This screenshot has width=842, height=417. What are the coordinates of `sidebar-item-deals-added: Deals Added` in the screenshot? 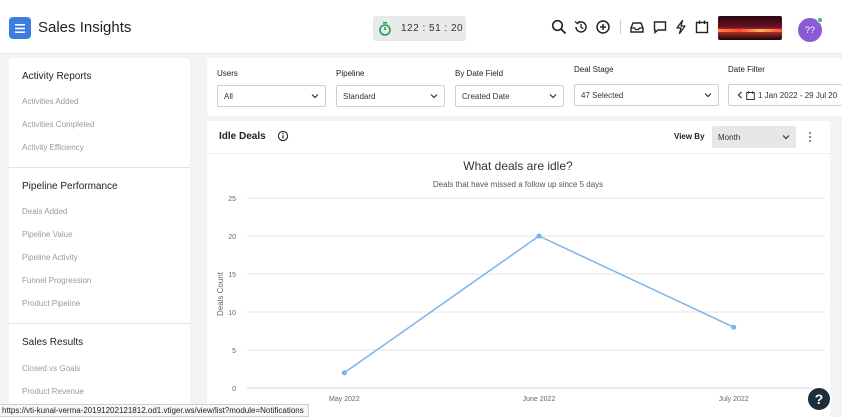 It's located at (44, 211).